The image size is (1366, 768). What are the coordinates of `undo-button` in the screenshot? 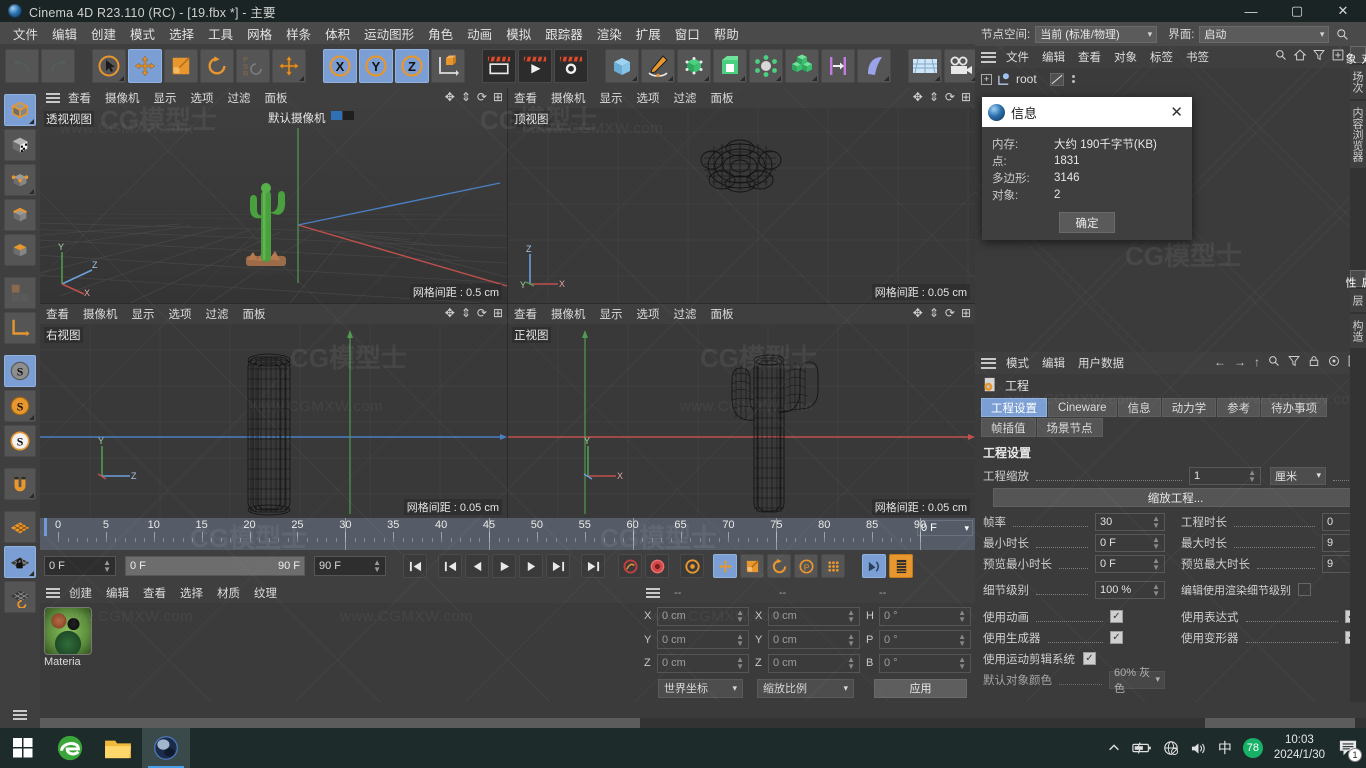 It's located at (22, 66).